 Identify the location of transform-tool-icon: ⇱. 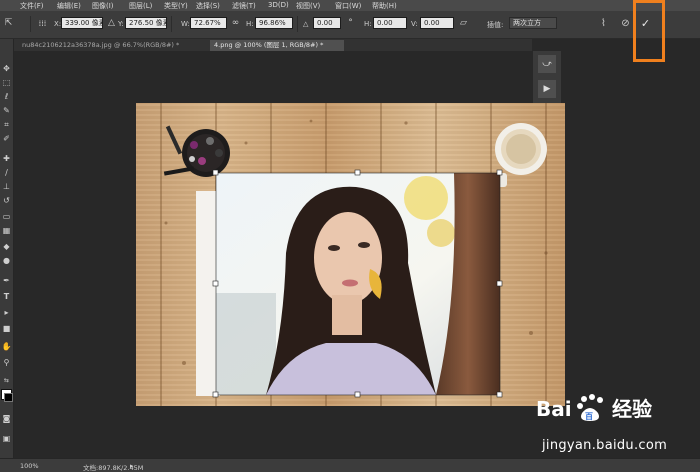
(8, 23).